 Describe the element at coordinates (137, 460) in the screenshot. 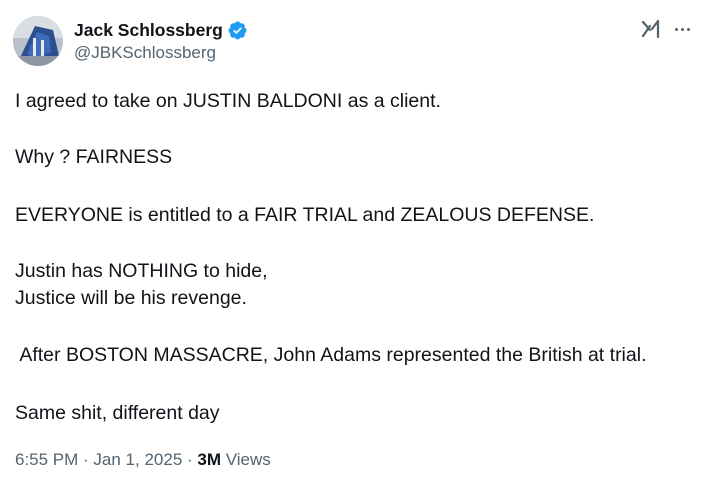

I see `tweet-date: Jan 1, 2025` at that location.